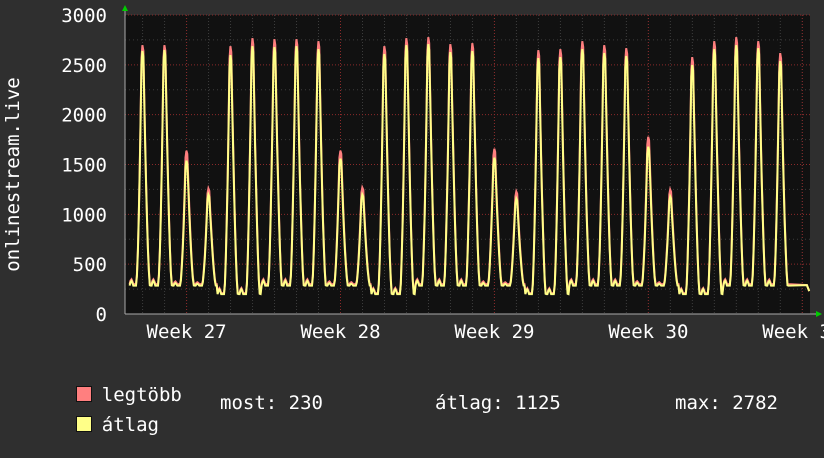  I want to click on x-tick-label: Week 29, so click(494, 332).